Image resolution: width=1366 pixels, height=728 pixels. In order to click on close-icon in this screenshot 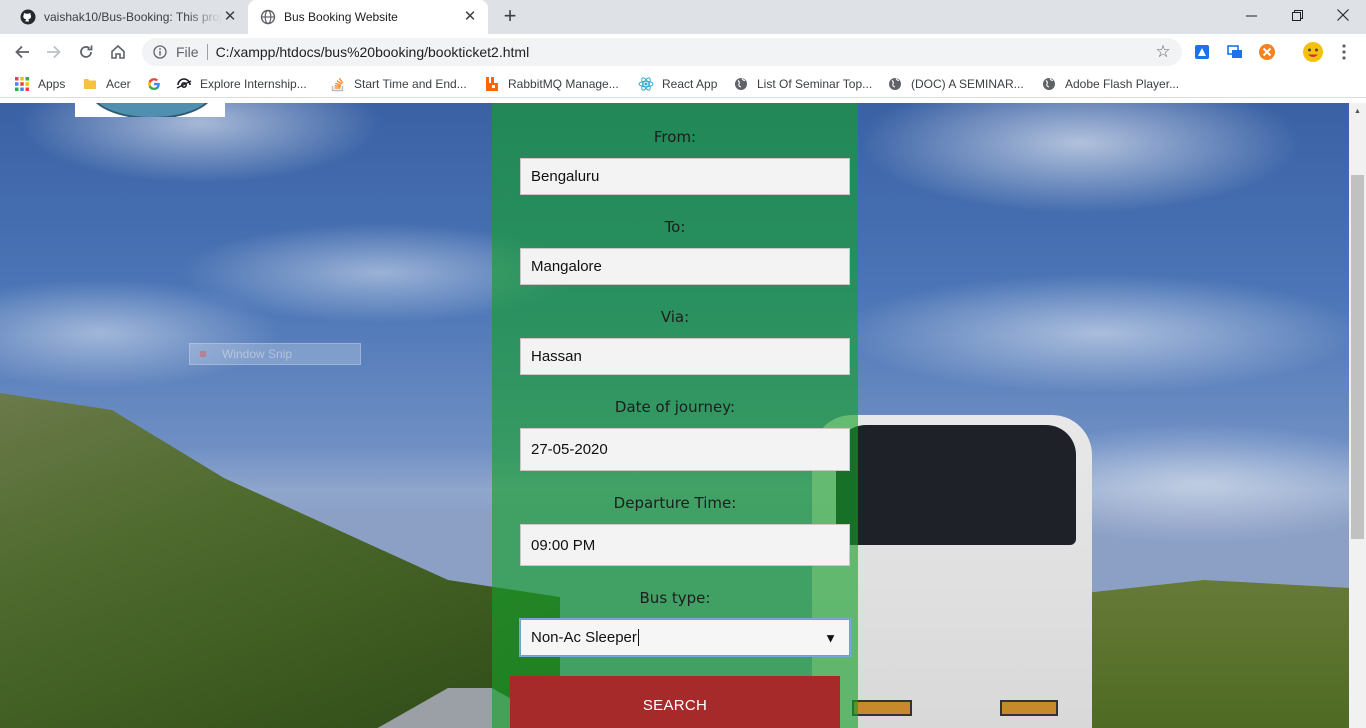, I will do `click(1343, 15)`.